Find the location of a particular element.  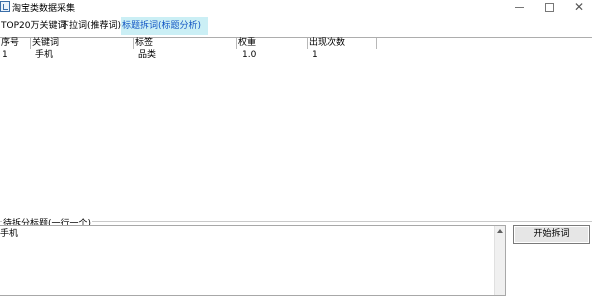

window-title: 淘宝类数据采集 is located at coordinates (44, 9).